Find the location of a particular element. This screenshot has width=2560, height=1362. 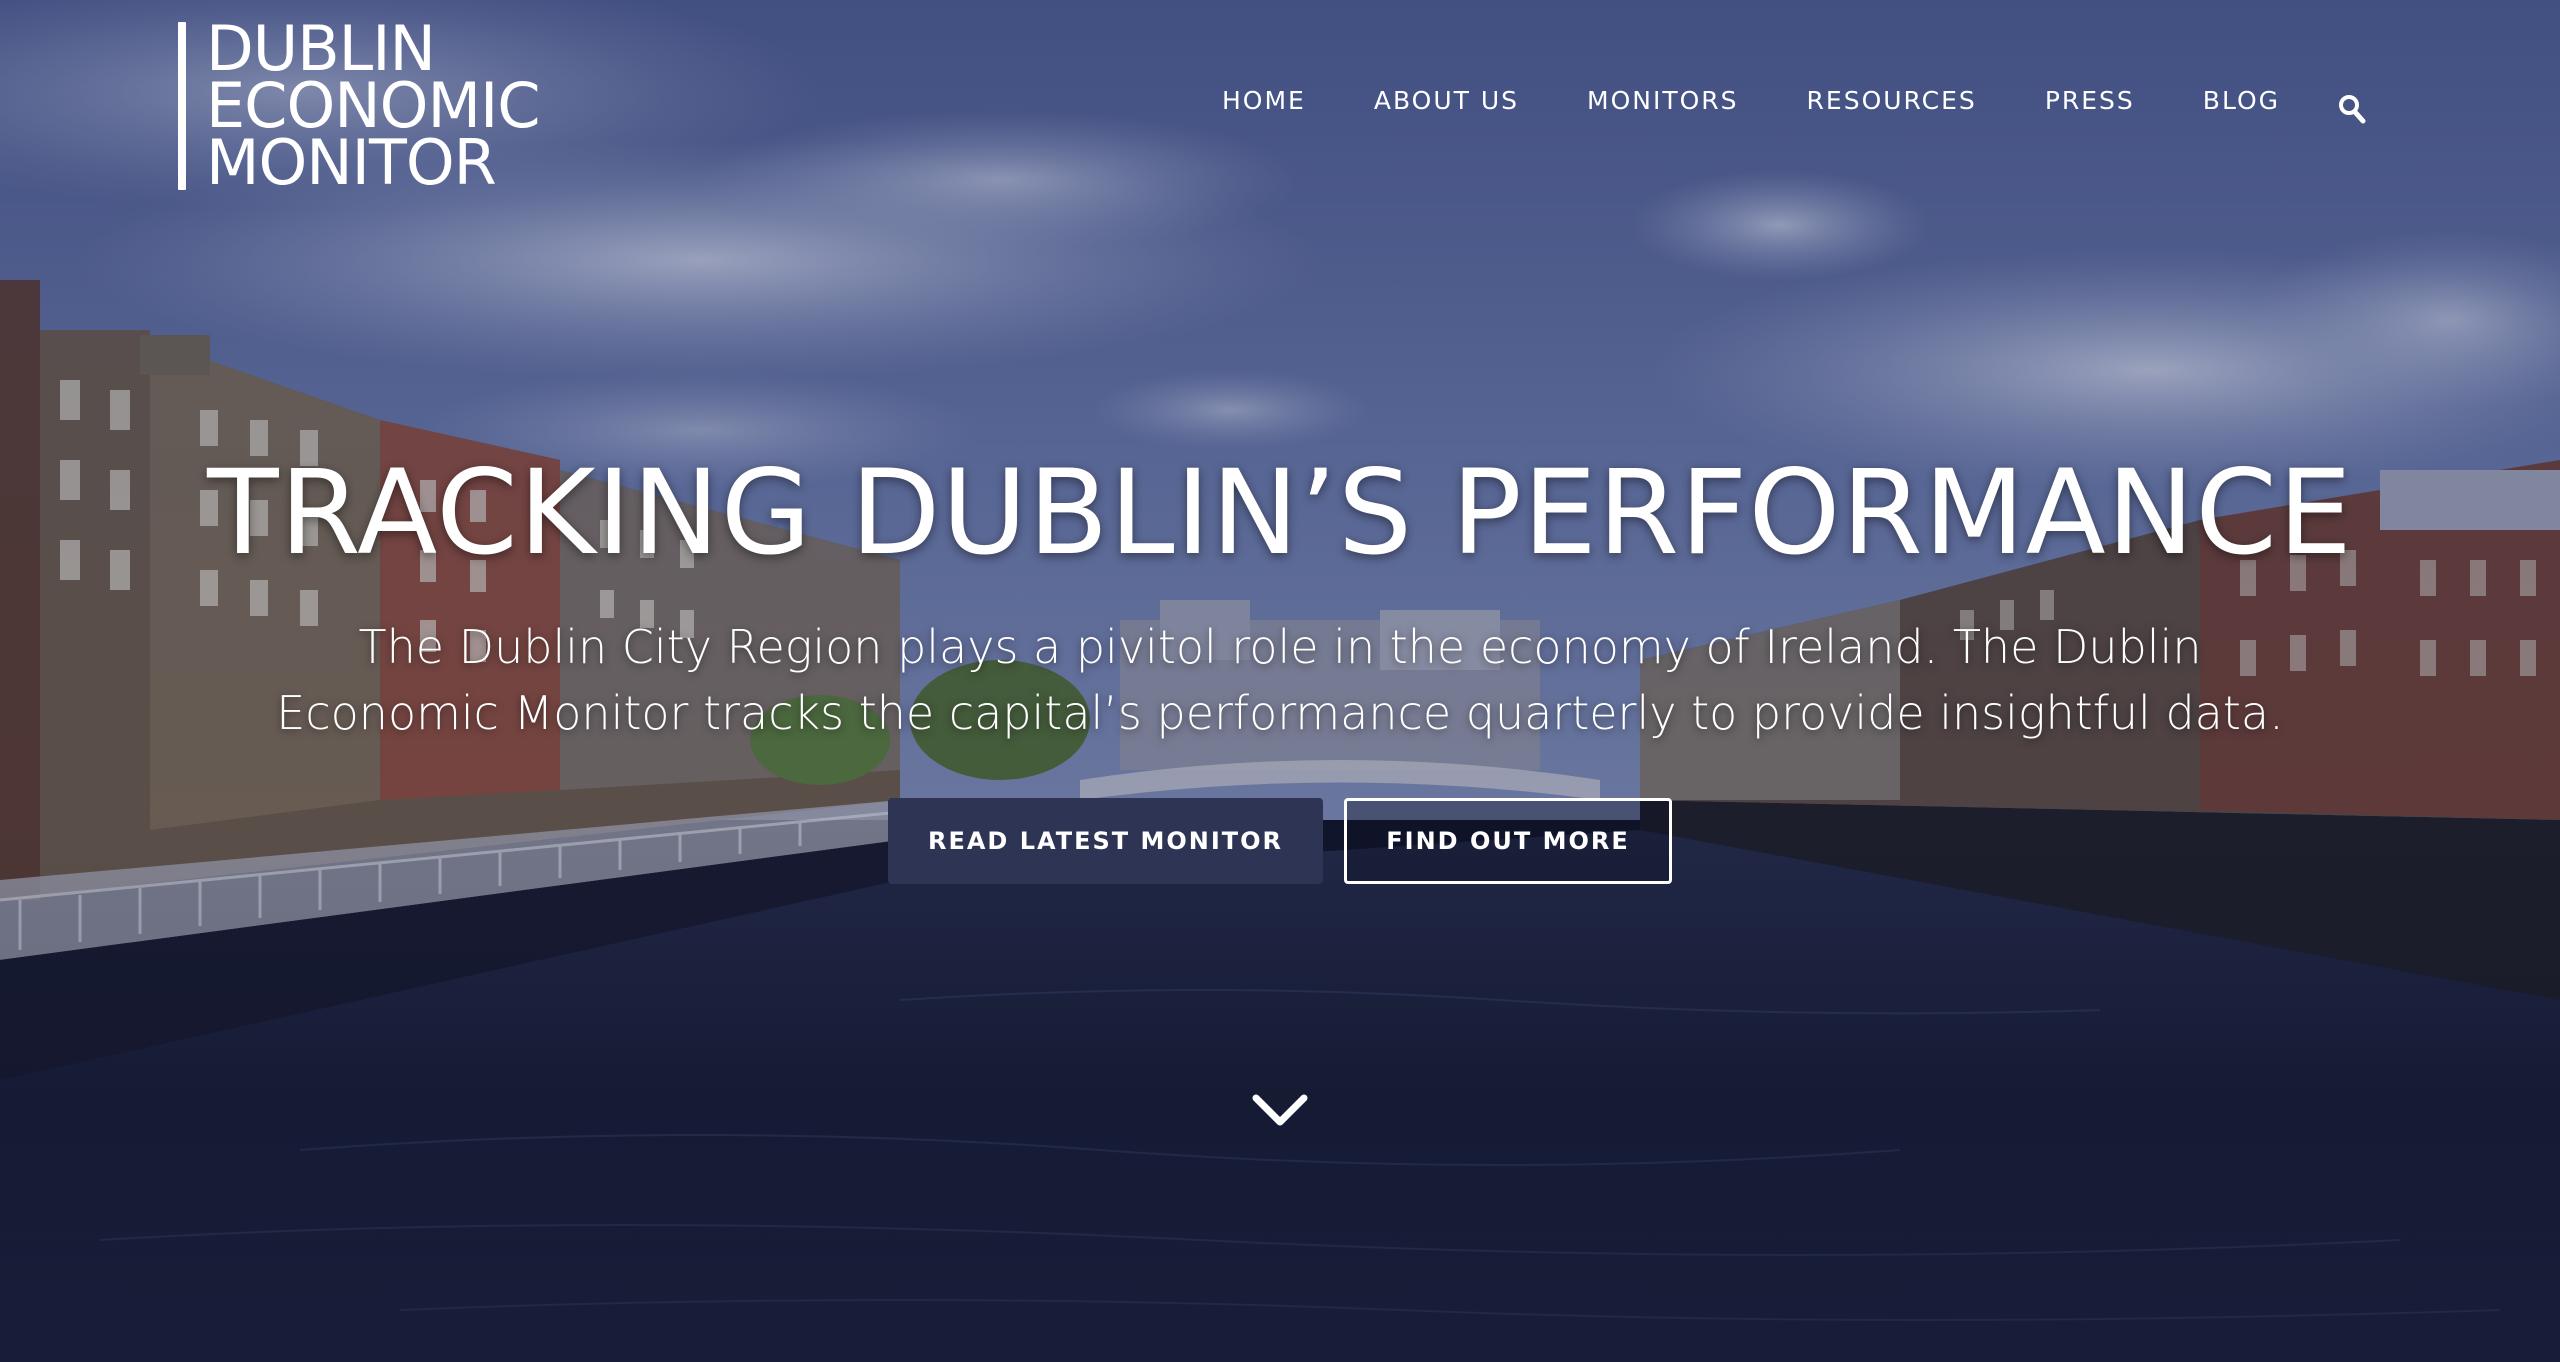

site-logo: DUBLIN ECONOMIC MONITOR is located at coordinates (388, 105).